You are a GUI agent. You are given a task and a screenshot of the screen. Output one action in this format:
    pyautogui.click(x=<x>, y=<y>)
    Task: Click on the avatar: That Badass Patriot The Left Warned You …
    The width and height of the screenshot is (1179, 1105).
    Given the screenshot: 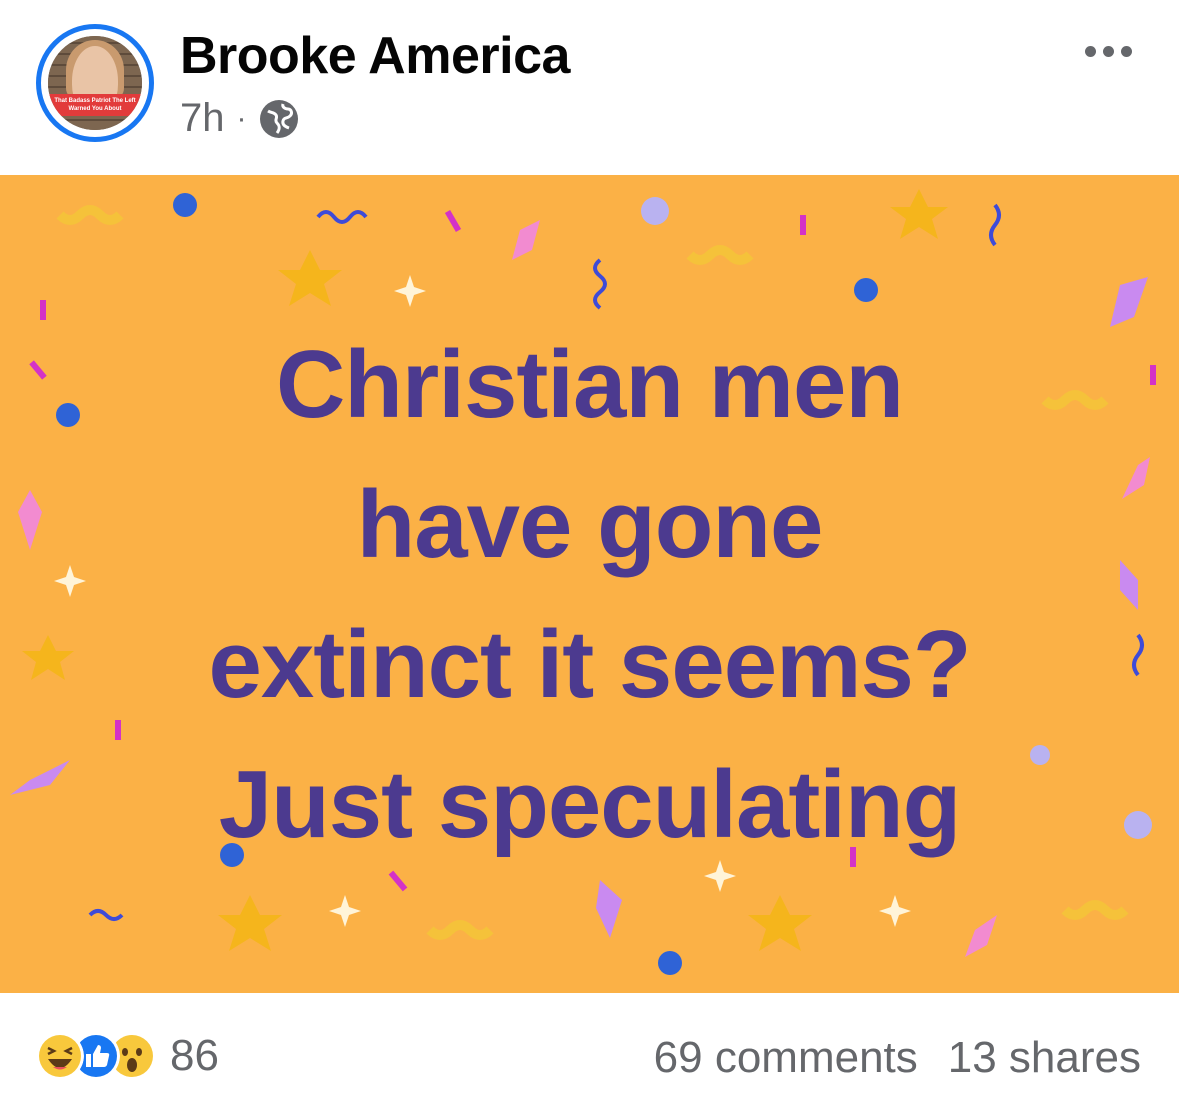 What is the action you would take?
    pyautogui.click(x=95, y=83)
    